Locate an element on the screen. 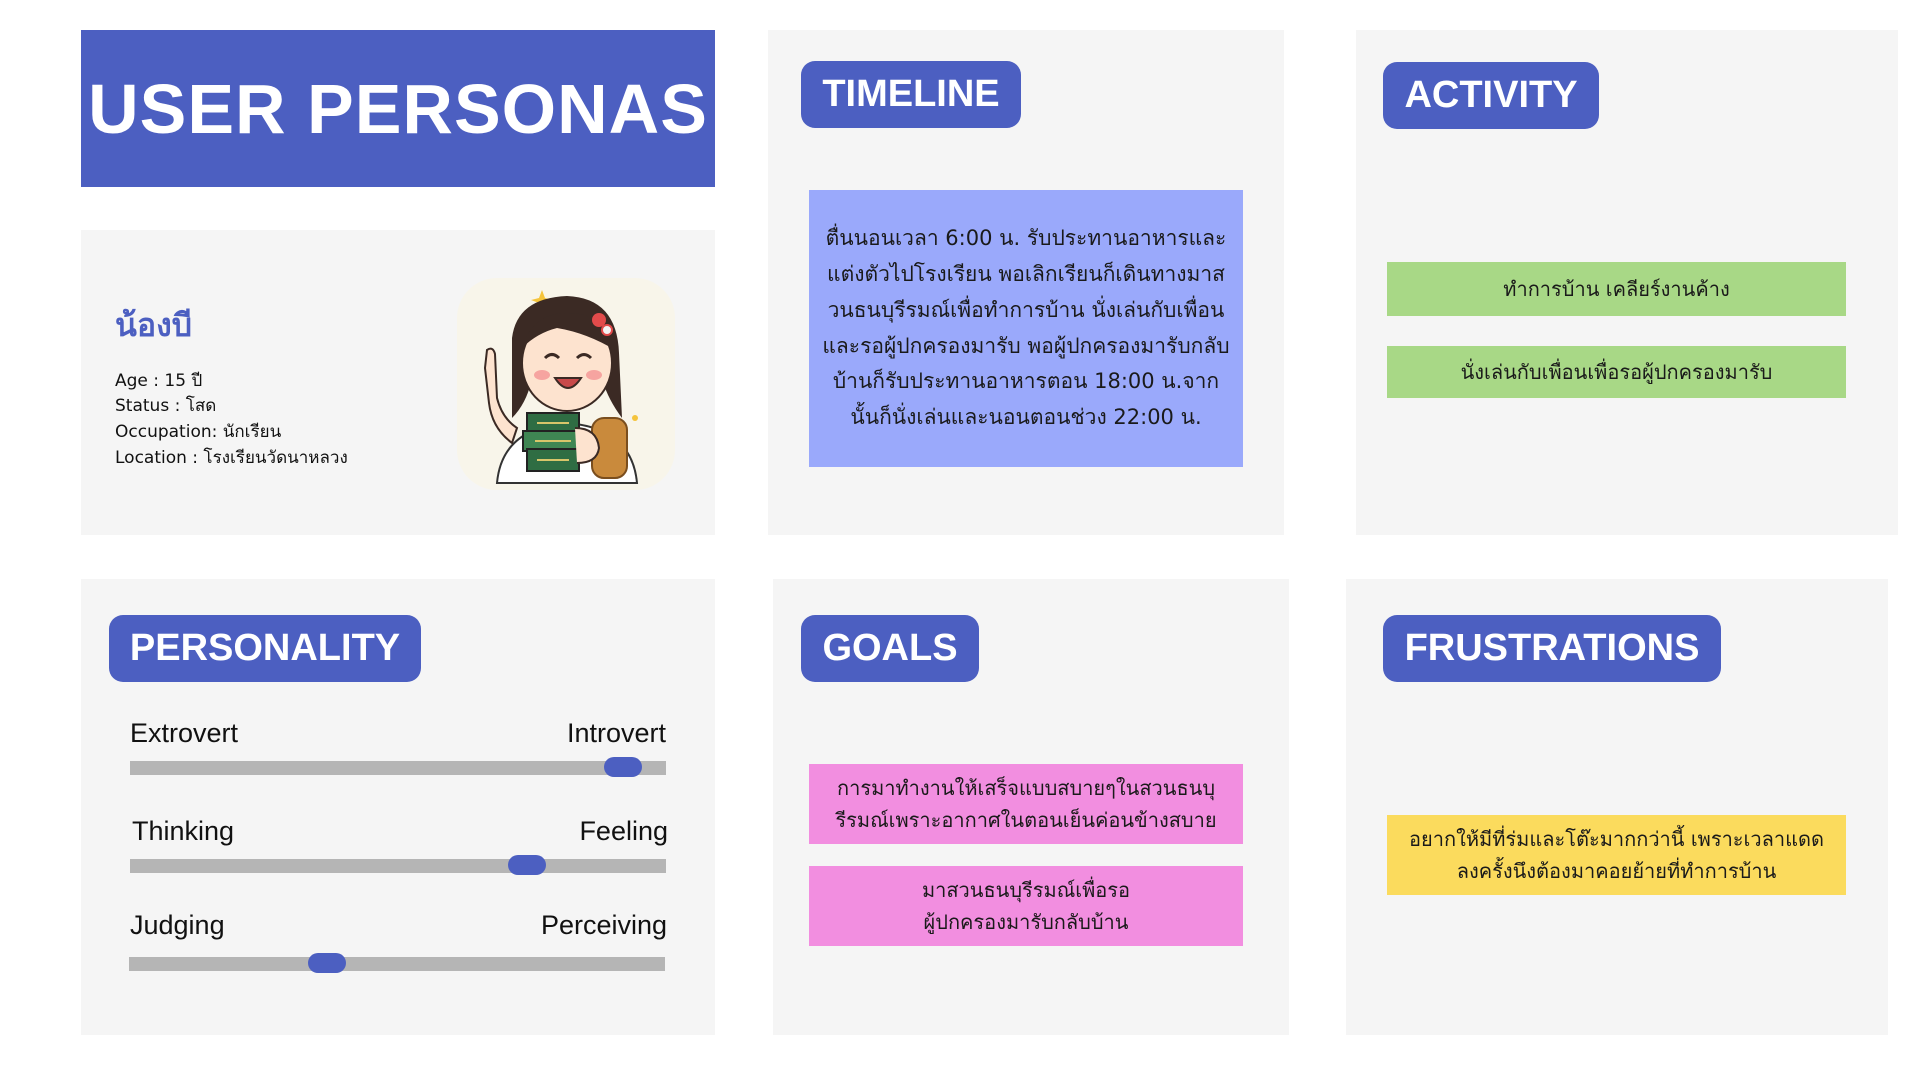  frustrations-label: FRUSTRATIONS is located at coordinates (1552, 648).